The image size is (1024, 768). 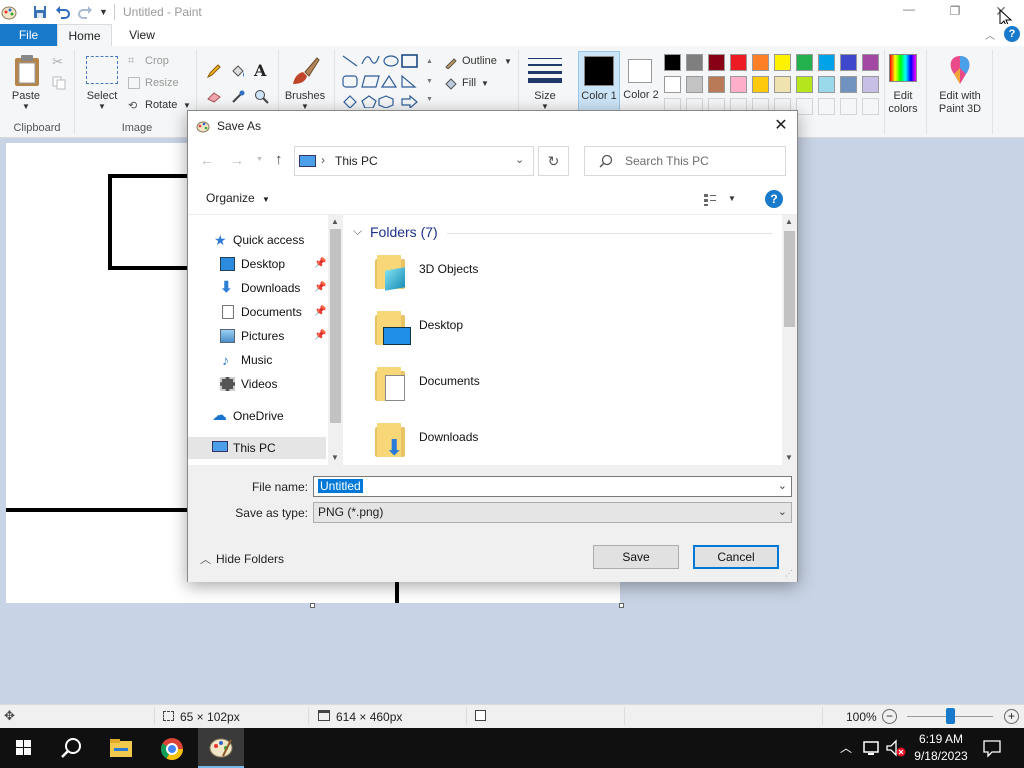 What do you see at coordinates (451, 84) in the screenshot?
I see `fill-icon` at bounding box center [451, 84].